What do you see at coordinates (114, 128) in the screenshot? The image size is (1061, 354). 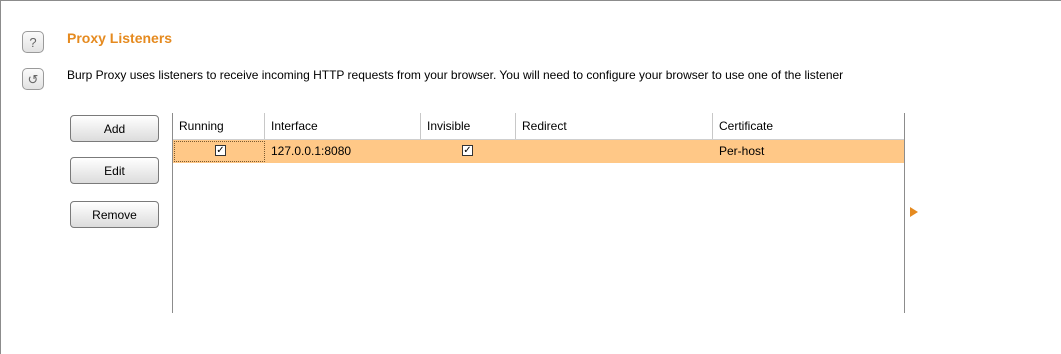 I see `add-button: Add` at bounding box center [114, 128].